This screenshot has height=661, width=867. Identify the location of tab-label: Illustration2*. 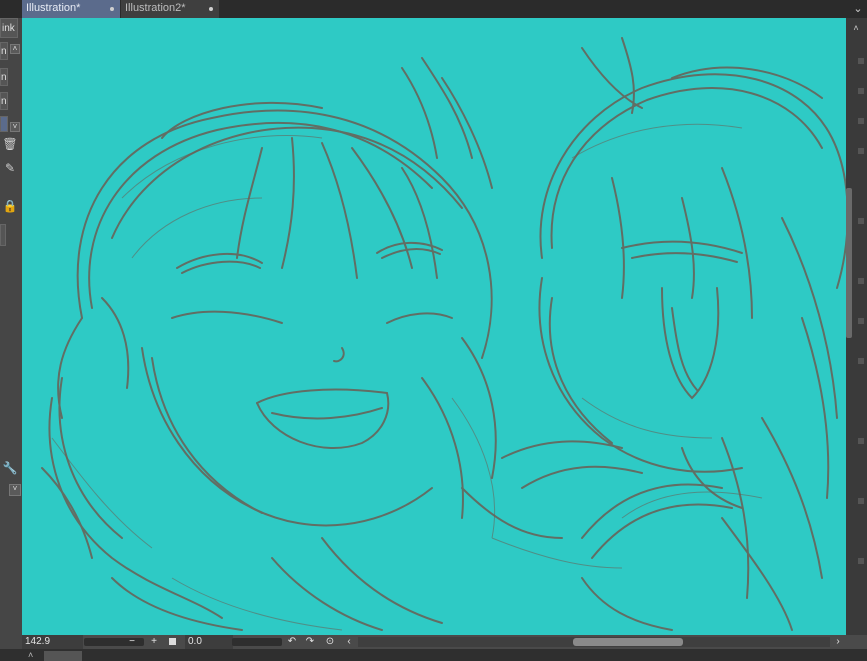
(155, 8).